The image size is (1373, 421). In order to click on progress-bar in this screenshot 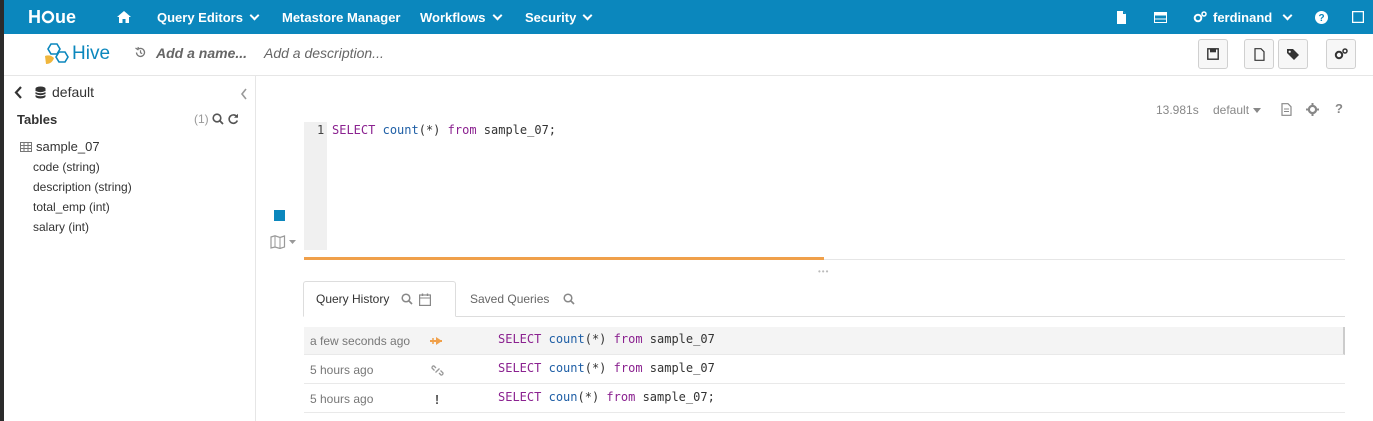, I will do `click(564, 258)`.